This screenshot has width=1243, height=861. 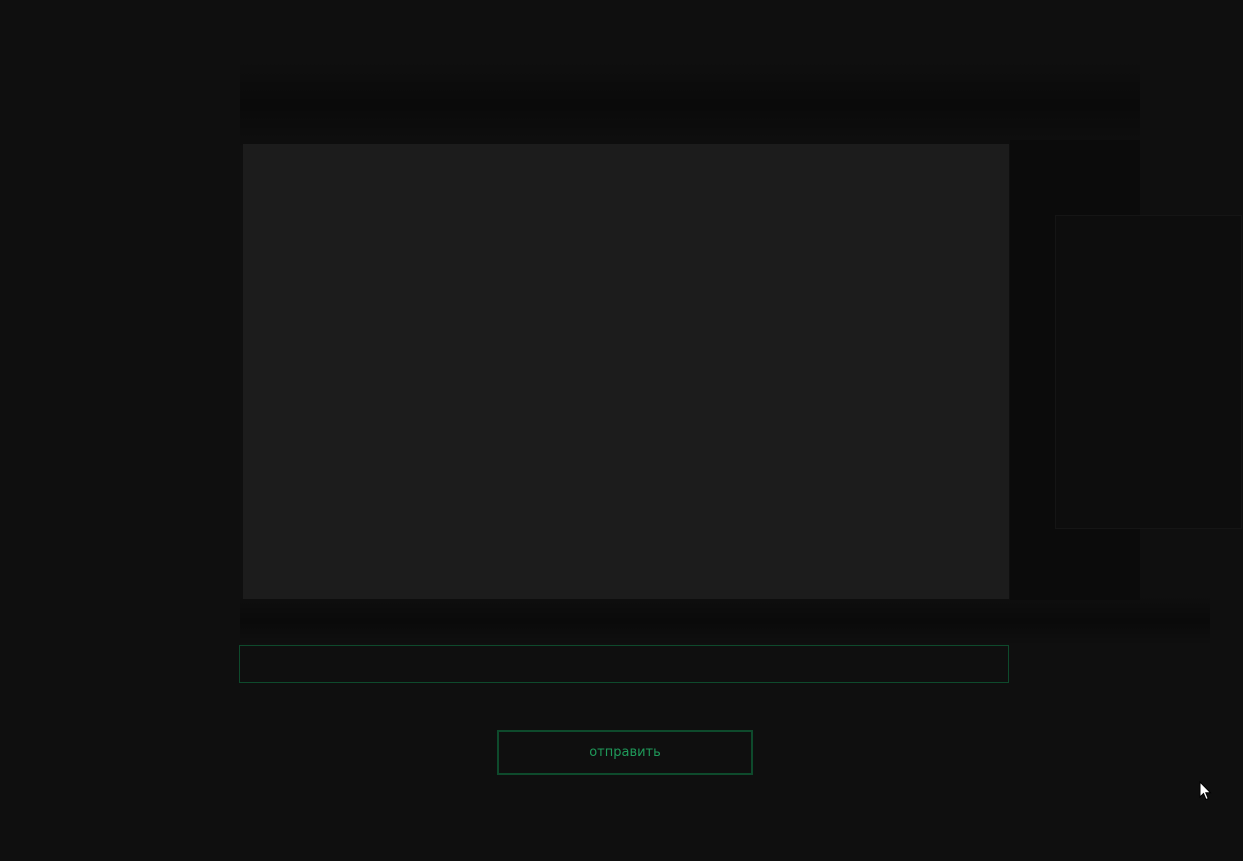 I want to click on message-input, so click(x=624, y=664).